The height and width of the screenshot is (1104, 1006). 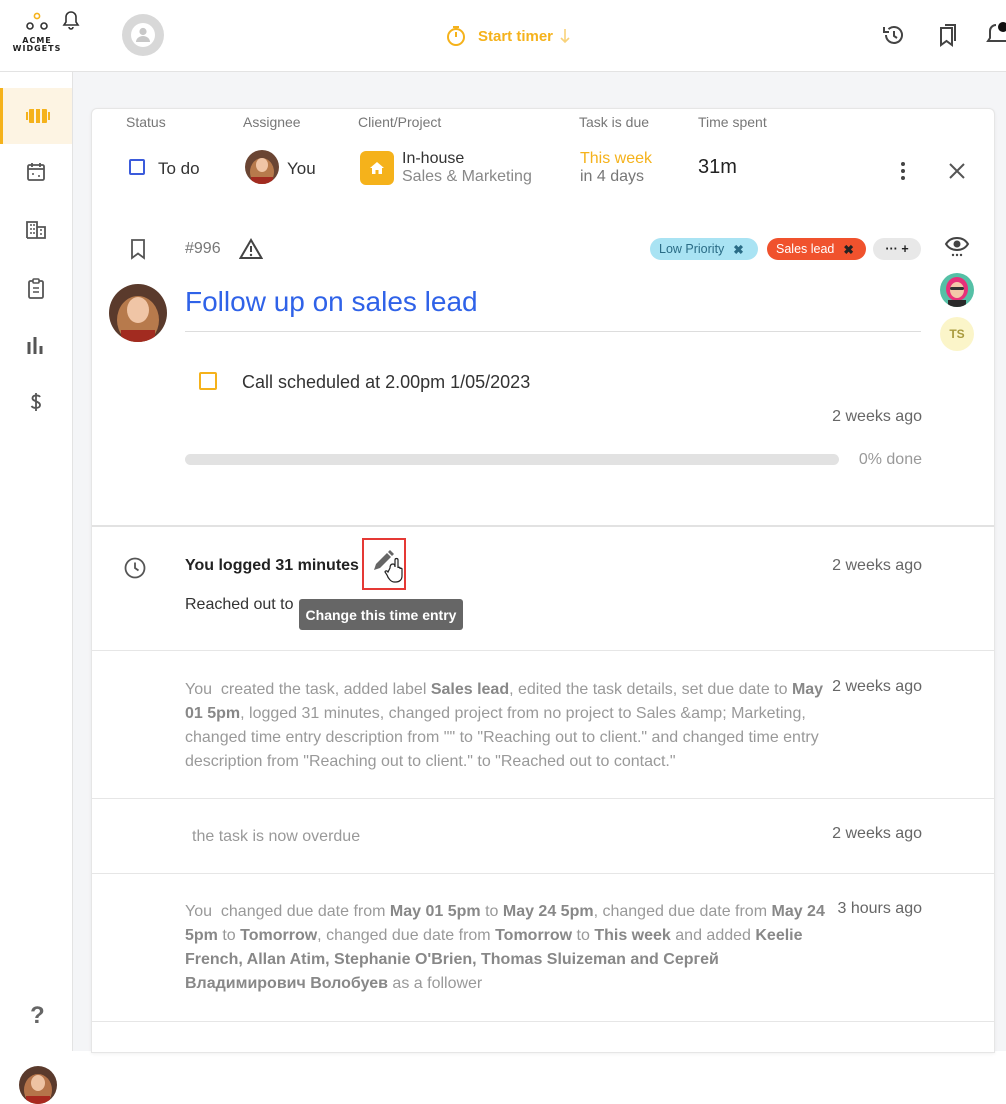 What do you see at coordinates (692, 249) in the screenshot?
I see `tag-label: Low Priority` at bounding box center [692, 249].